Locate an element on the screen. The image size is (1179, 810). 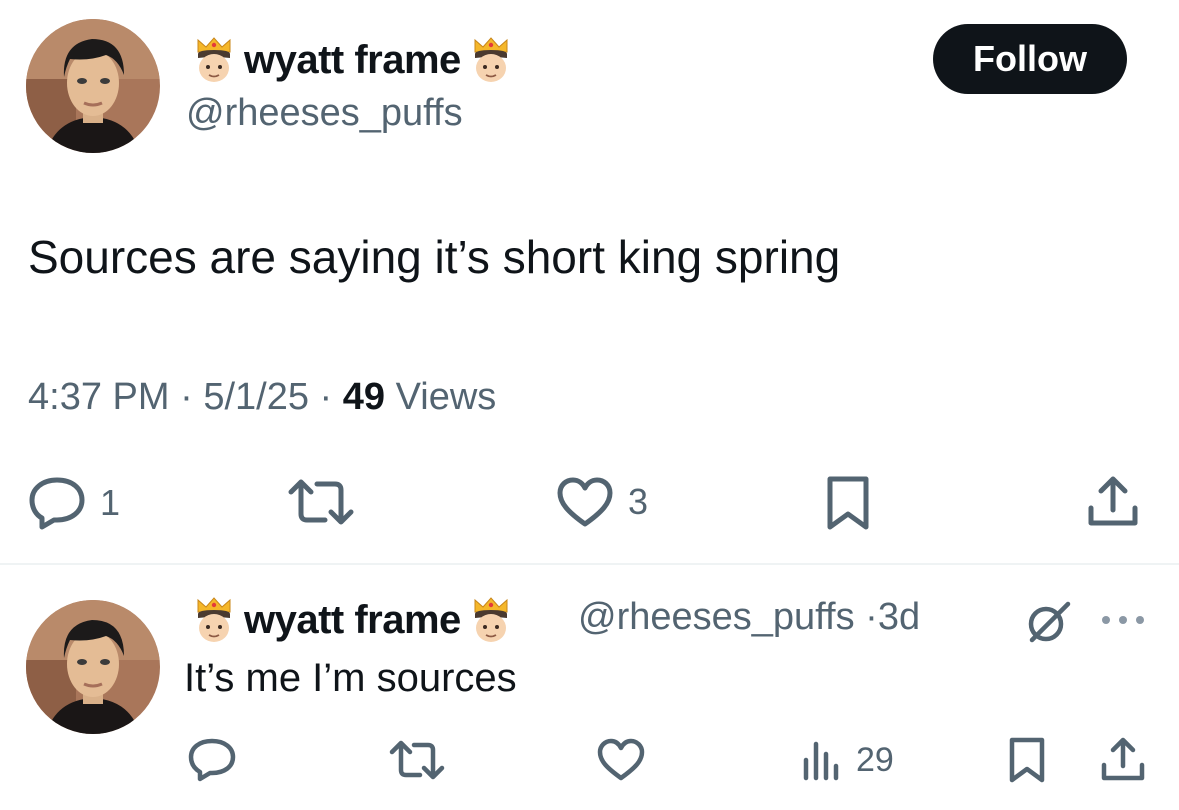
author-name-row: wyatt frame is located at coordinates (352, 60).